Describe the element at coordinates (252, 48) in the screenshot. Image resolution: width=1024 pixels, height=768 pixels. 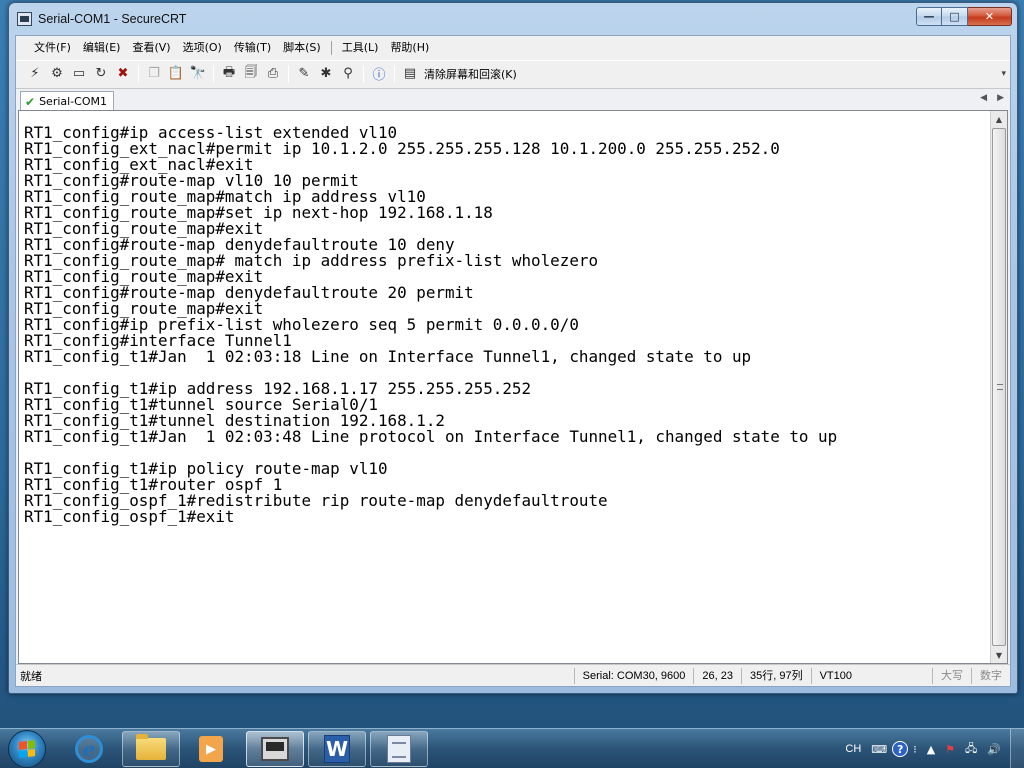
I see `menu-transfer: 传输(T)` at that location.